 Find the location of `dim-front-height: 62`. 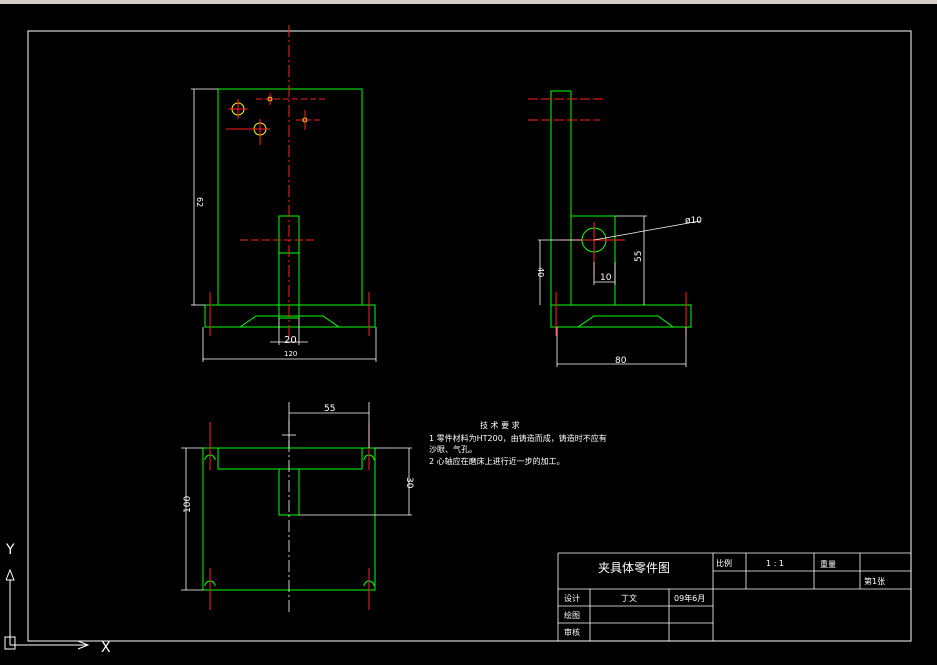

dim-front-height: 62 is located at coordinates (199, 202).